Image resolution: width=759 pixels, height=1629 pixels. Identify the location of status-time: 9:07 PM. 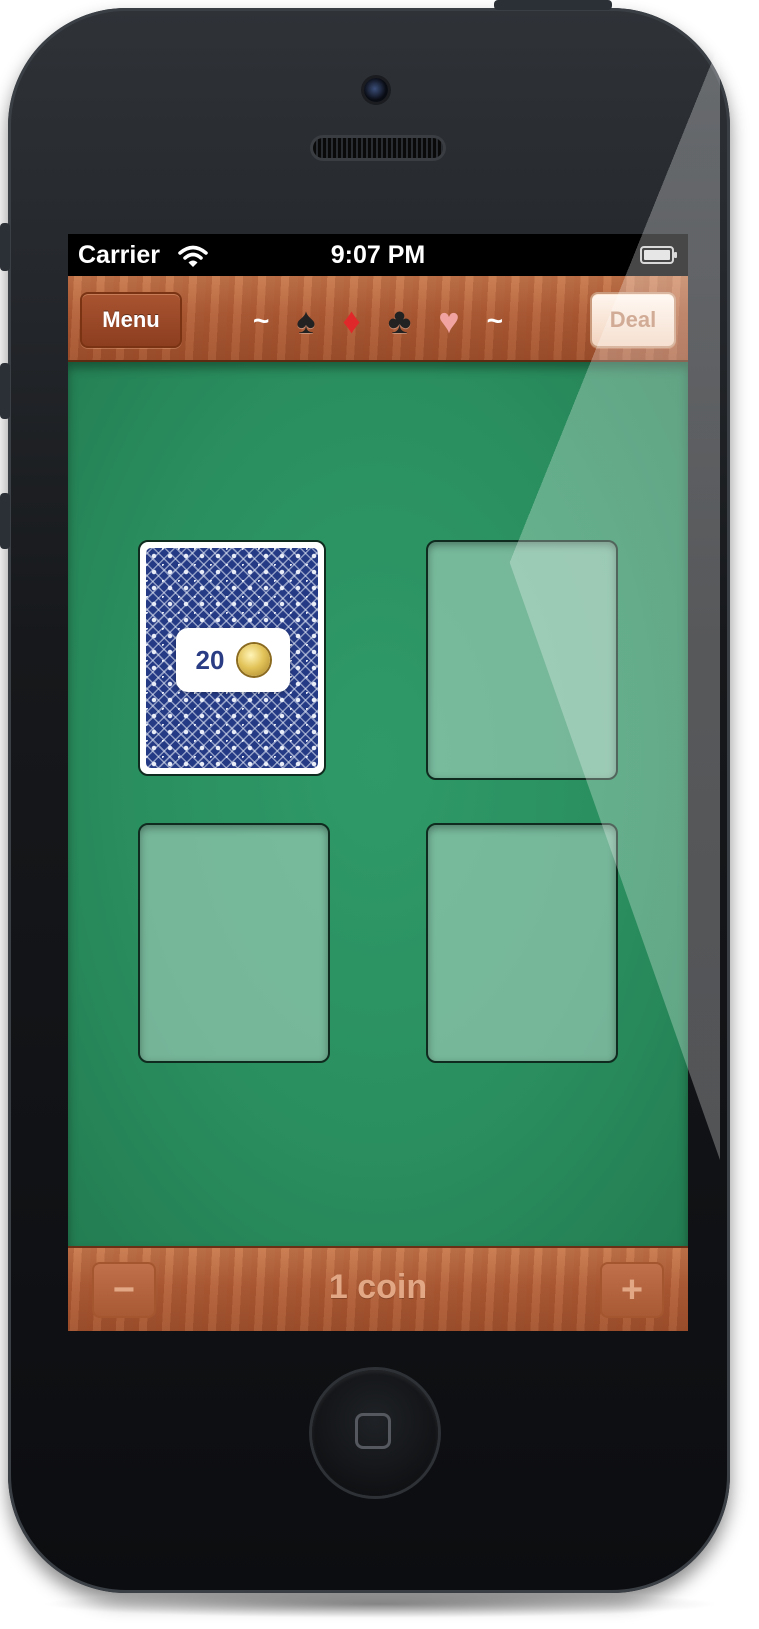
(378, 255).